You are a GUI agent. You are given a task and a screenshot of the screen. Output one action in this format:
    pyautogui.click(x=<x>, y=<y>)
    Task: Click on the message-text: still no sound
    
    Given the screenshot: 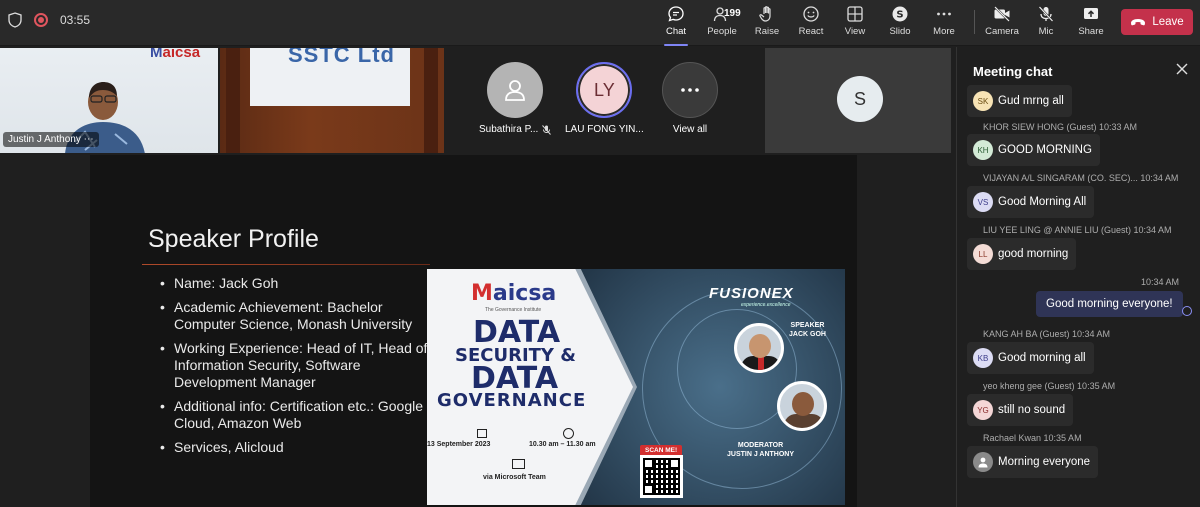 What is the action you would take?
    pyautogui.click(x=1032, y=410)
    